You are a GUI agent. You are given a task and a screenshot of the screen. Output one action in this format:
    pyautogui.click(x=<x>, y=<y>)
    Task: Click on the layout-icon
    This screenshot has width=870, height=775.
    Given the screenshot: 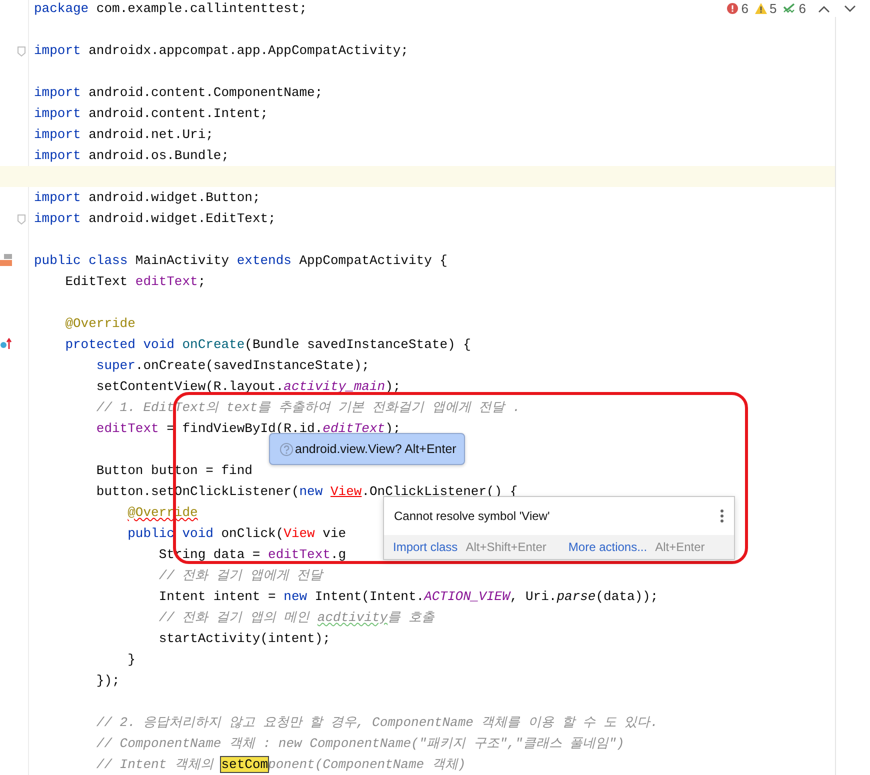 What is the action you would take?
    pyautogui.click(x=7, y=260)
    